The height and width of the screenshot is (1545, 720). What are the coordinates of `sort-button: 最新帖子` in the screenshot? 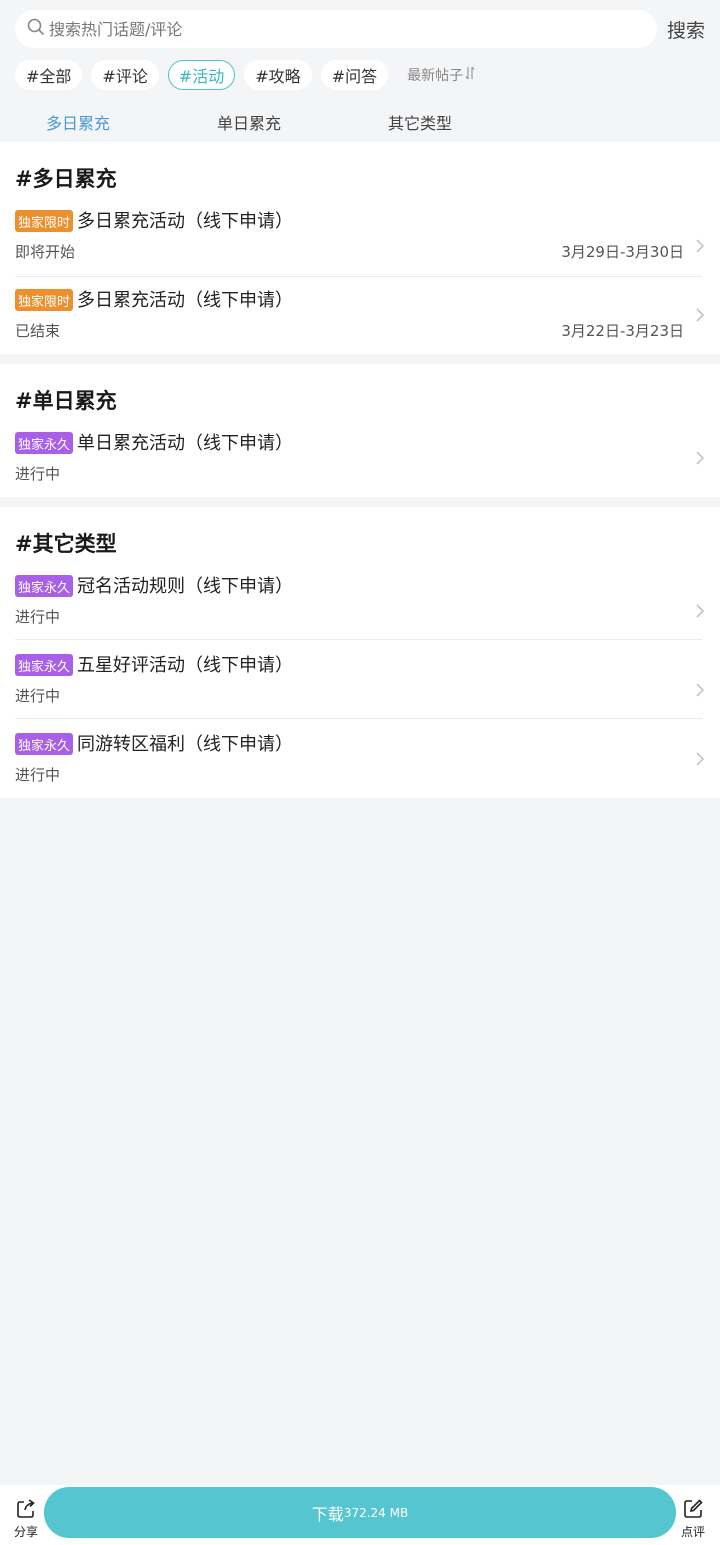 It's located at (441, 75).